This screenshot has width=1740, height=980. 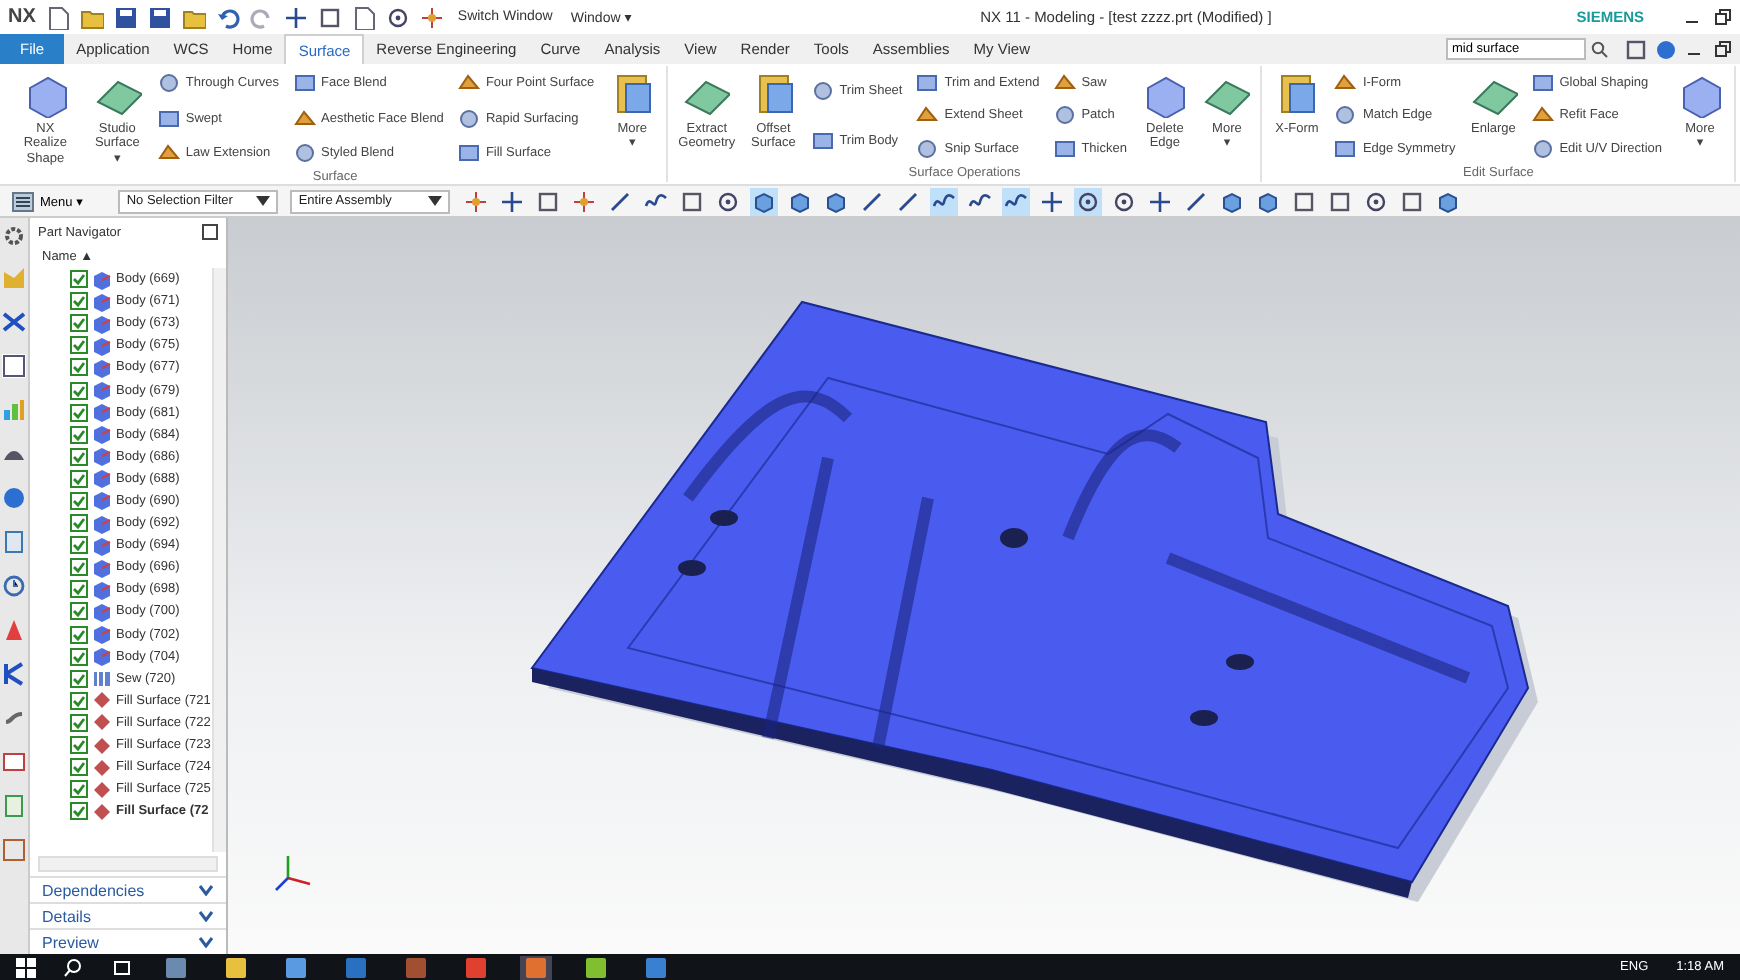 What do you see at coordinates (764, 201) in the screenshot?
I see `cube-icon` at bounding box center [764, 201].